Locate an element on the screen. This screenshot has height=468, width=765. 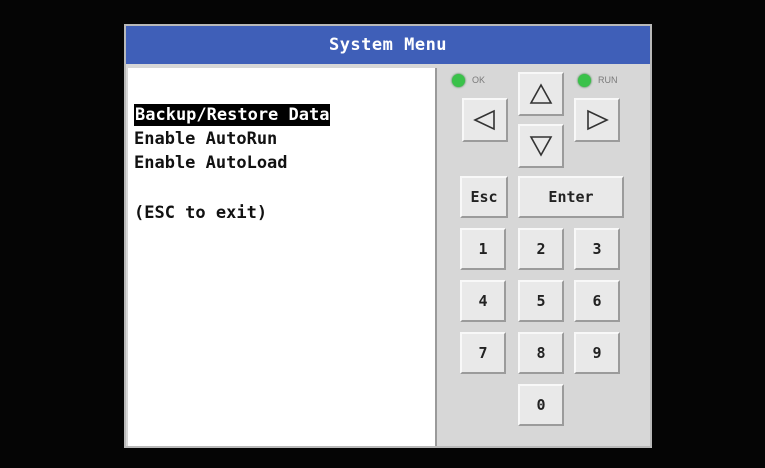
up-arrow-icon is located at coordinates (541, 93).